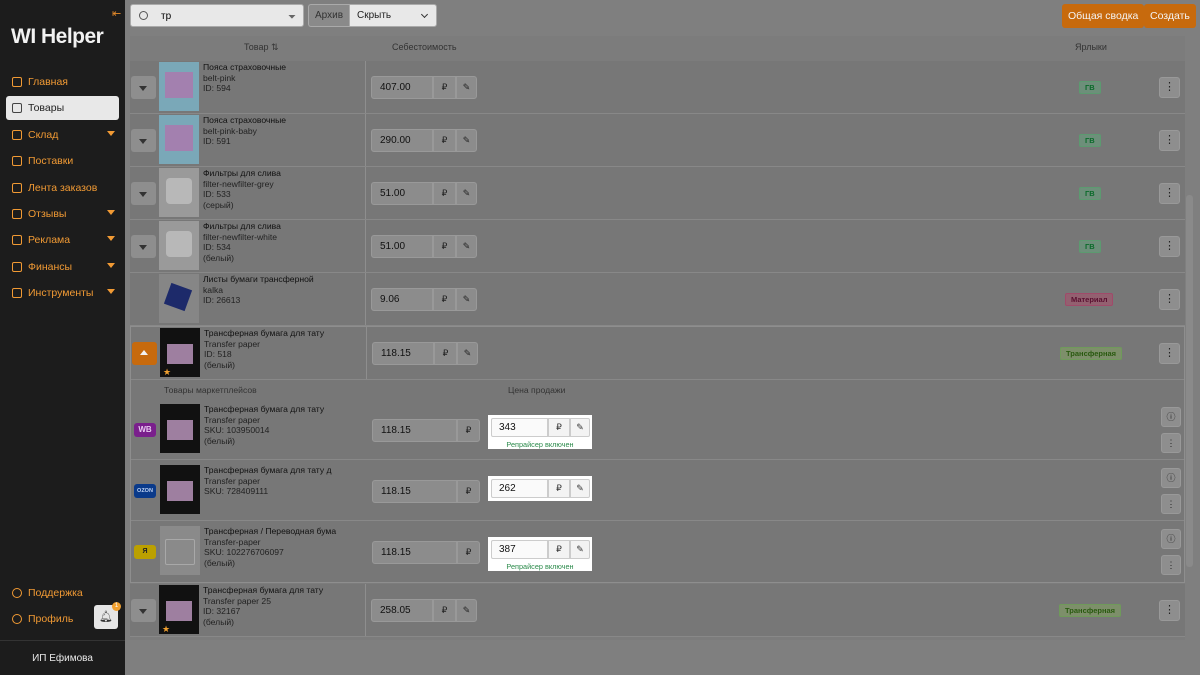 The image size is (1200, 675). Describe the element at coordinates (218, 354) in the screenshot. I see `product-id: ID: 518` at that location.